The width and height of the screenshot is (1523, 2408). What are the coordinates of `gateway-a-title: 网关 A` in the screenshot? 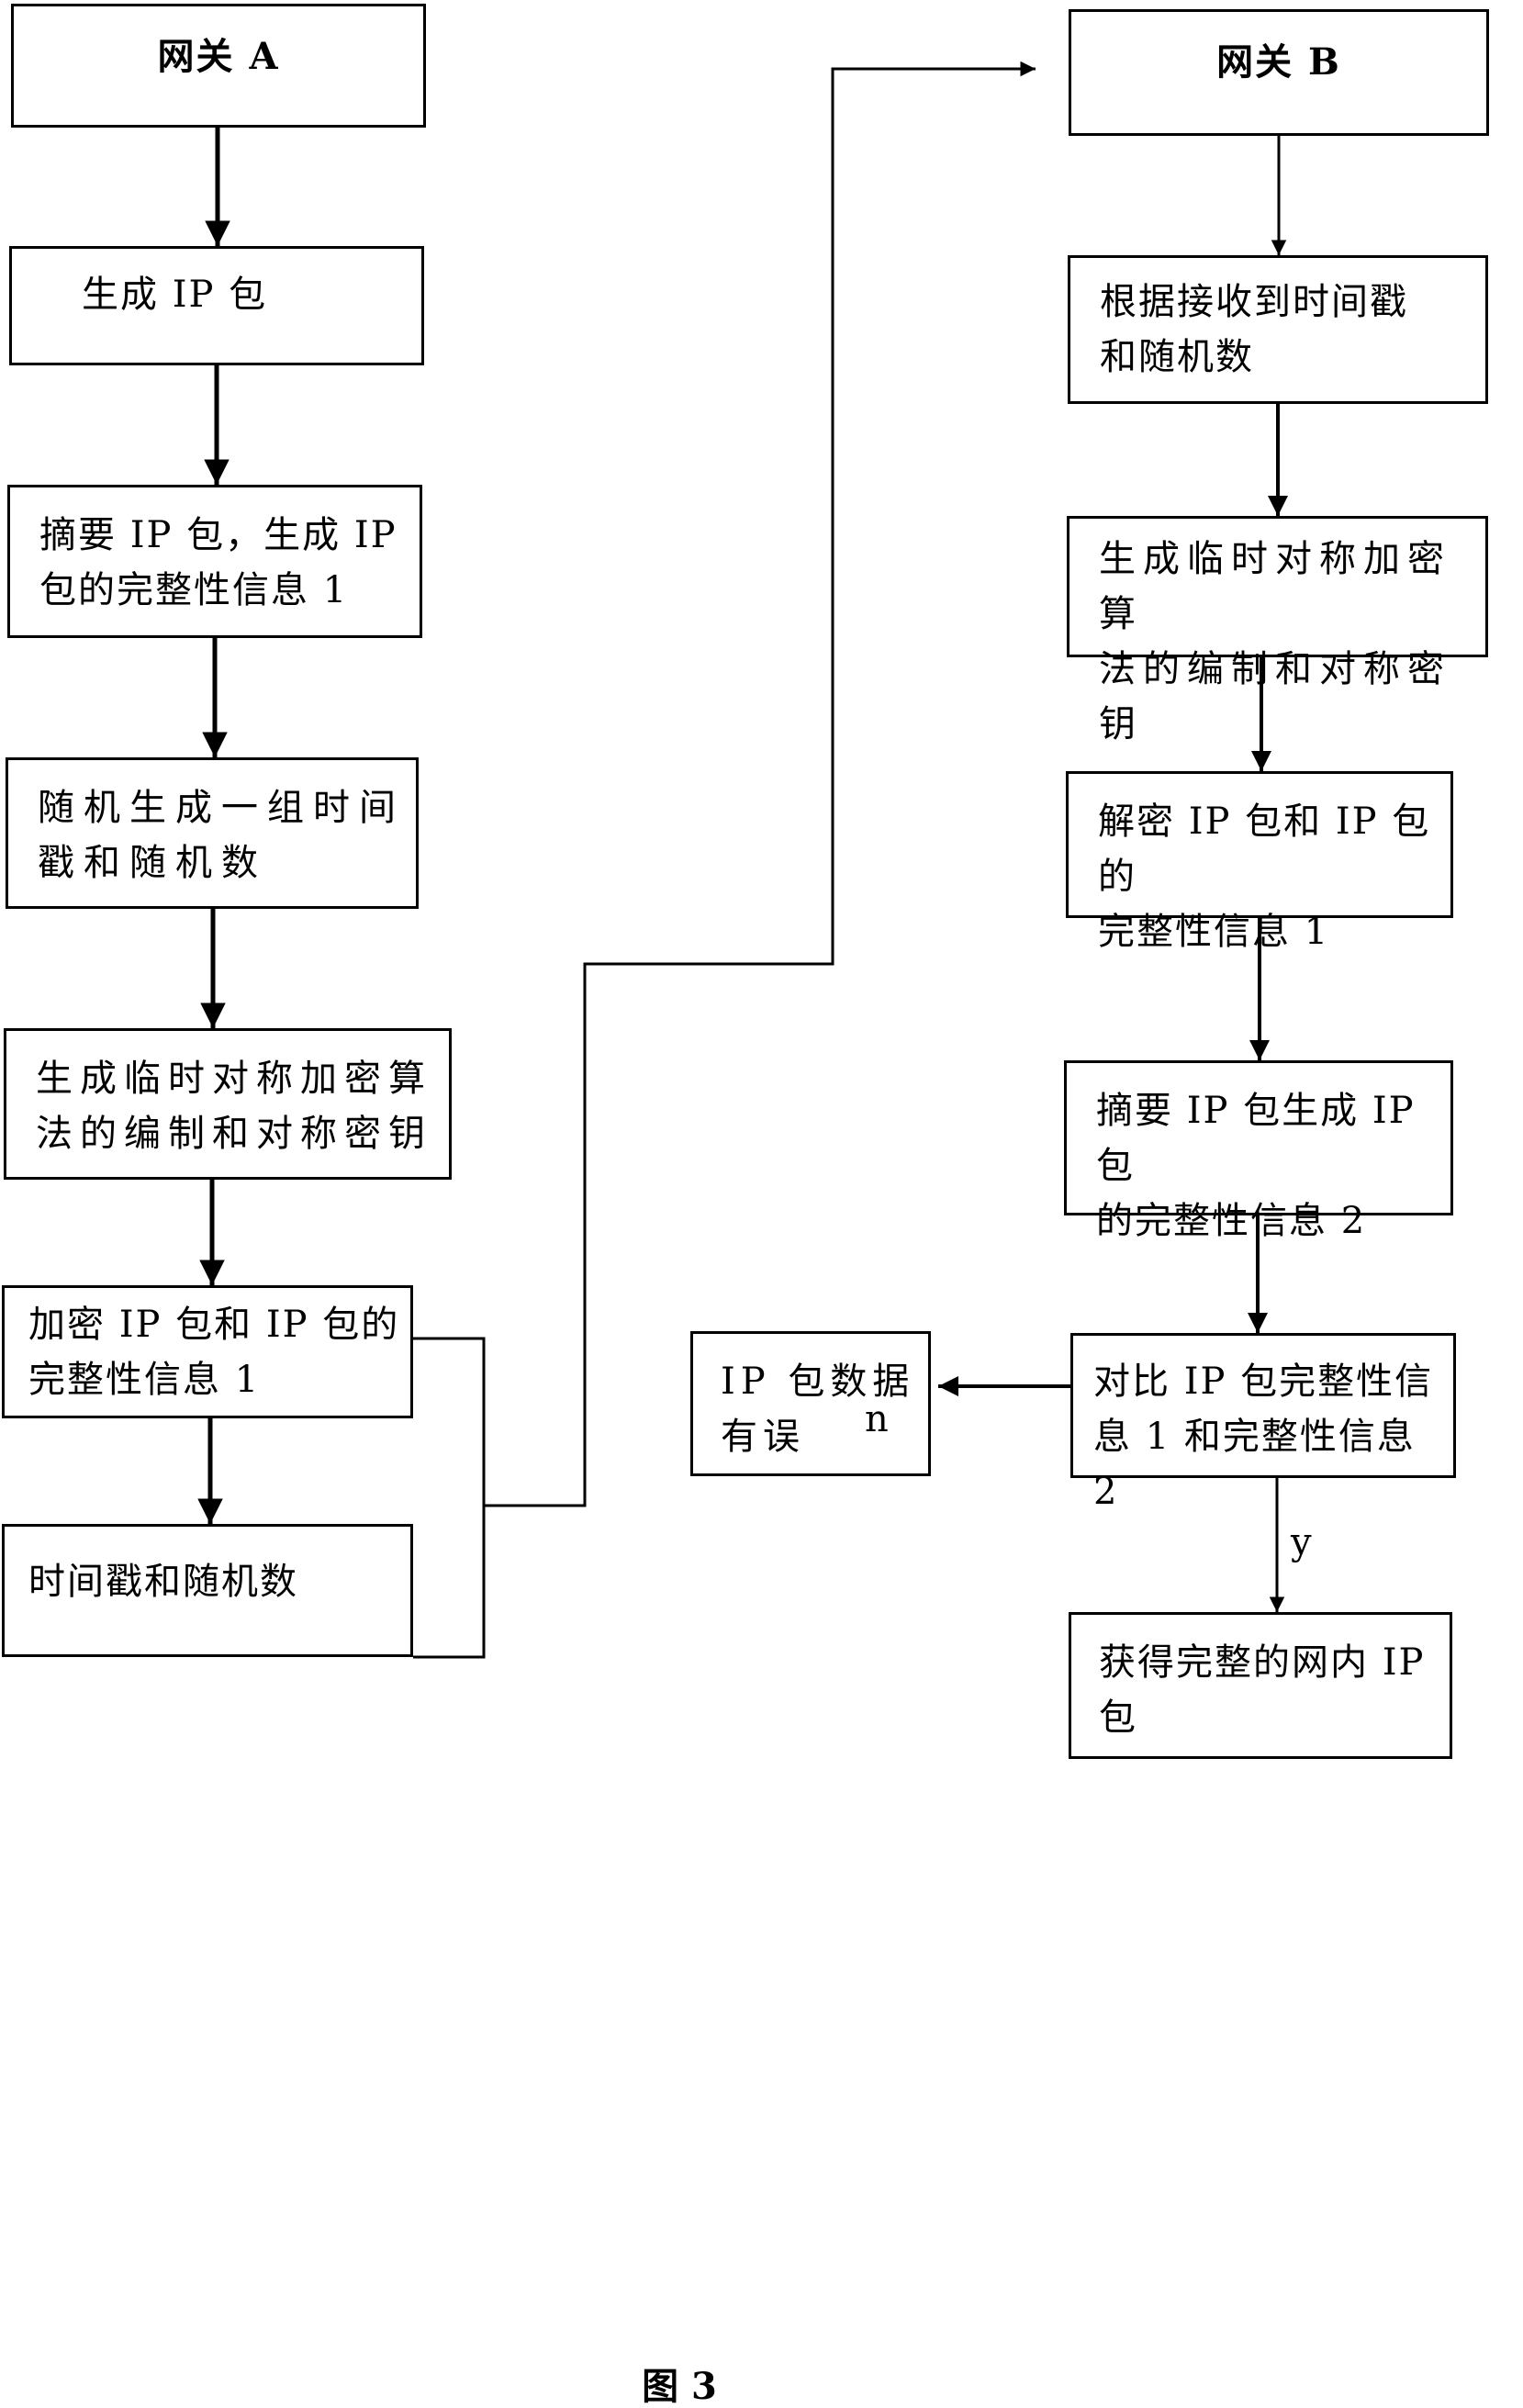 It's located at (218, 56).